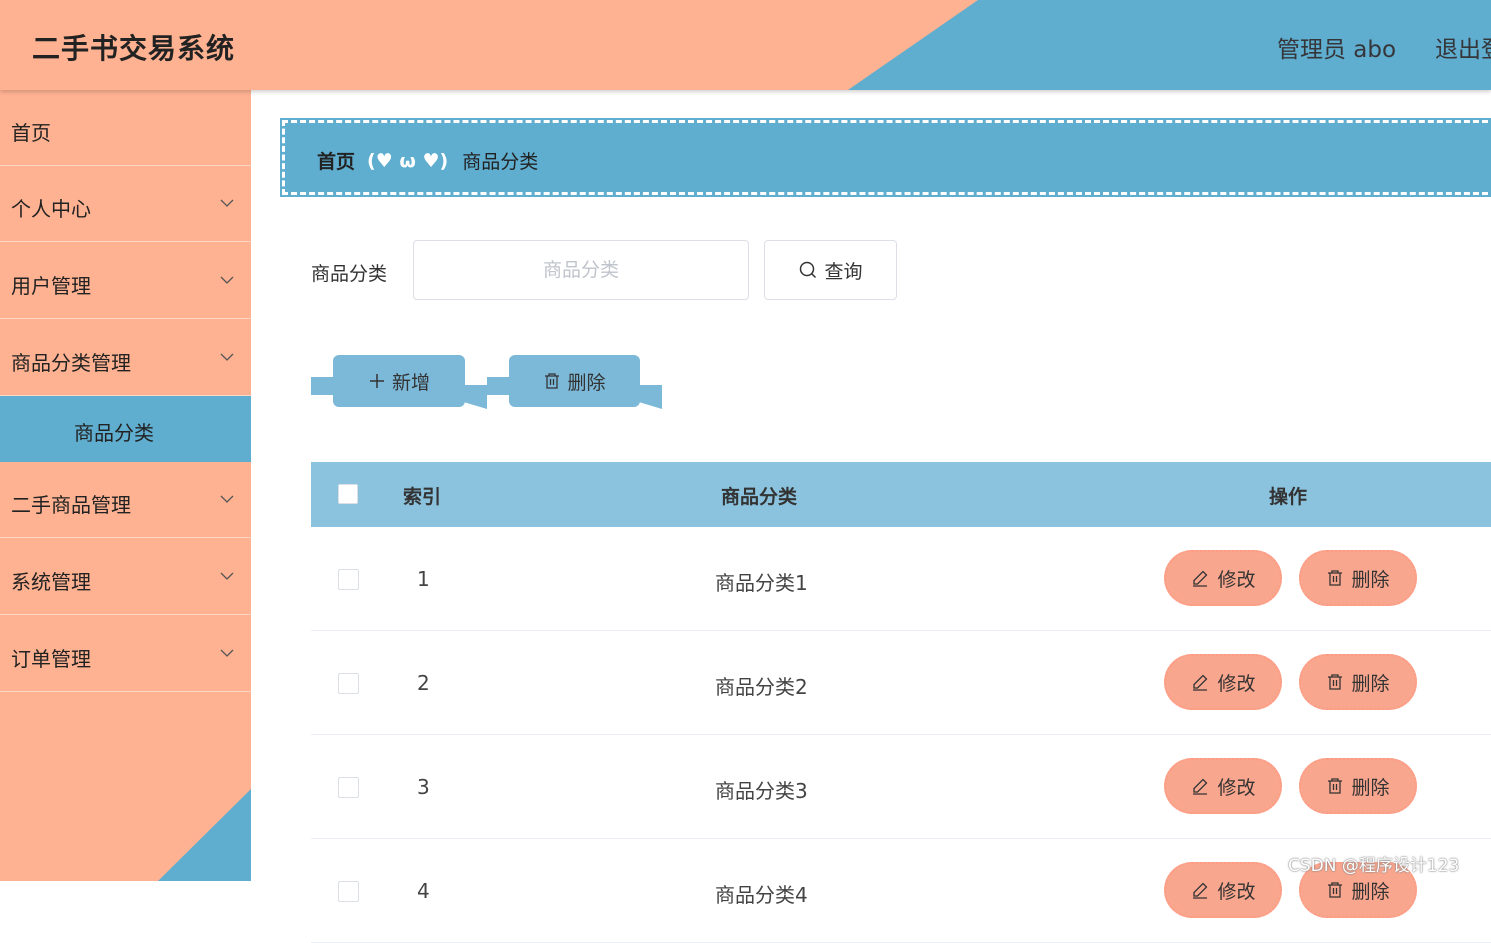 This screenshot has width=1491, height=943. What do you see at coordinates (885, 157) in the screenshot?
I see `breadcrumb: 首页 (♥ ω ♥) 商品分类` at bounding box center [885, 157].